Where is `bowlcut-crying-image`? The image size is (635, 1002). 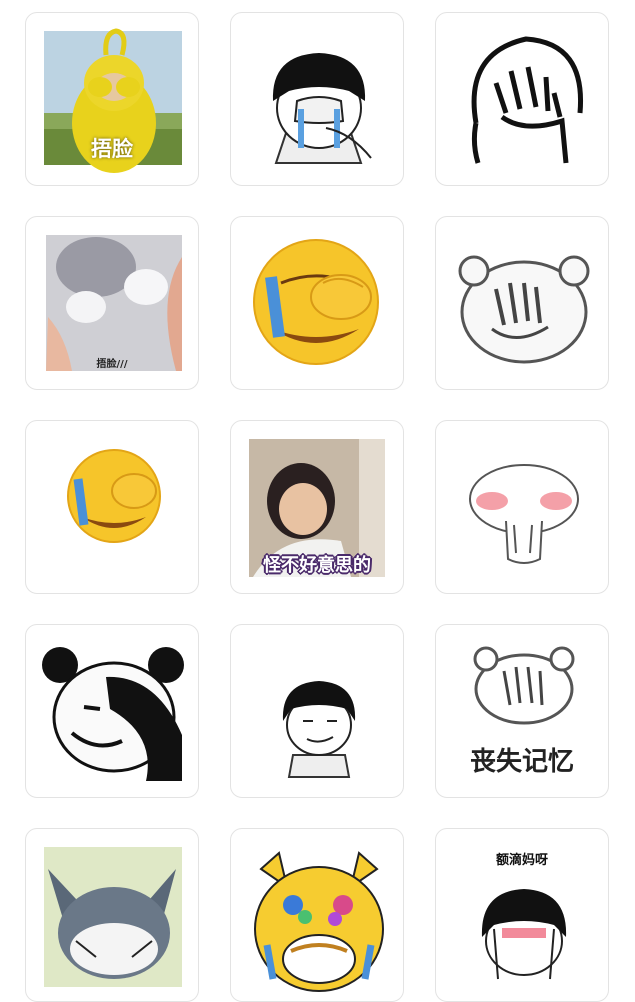 bowlcut-crying-image is located at coordinates (322, 108).